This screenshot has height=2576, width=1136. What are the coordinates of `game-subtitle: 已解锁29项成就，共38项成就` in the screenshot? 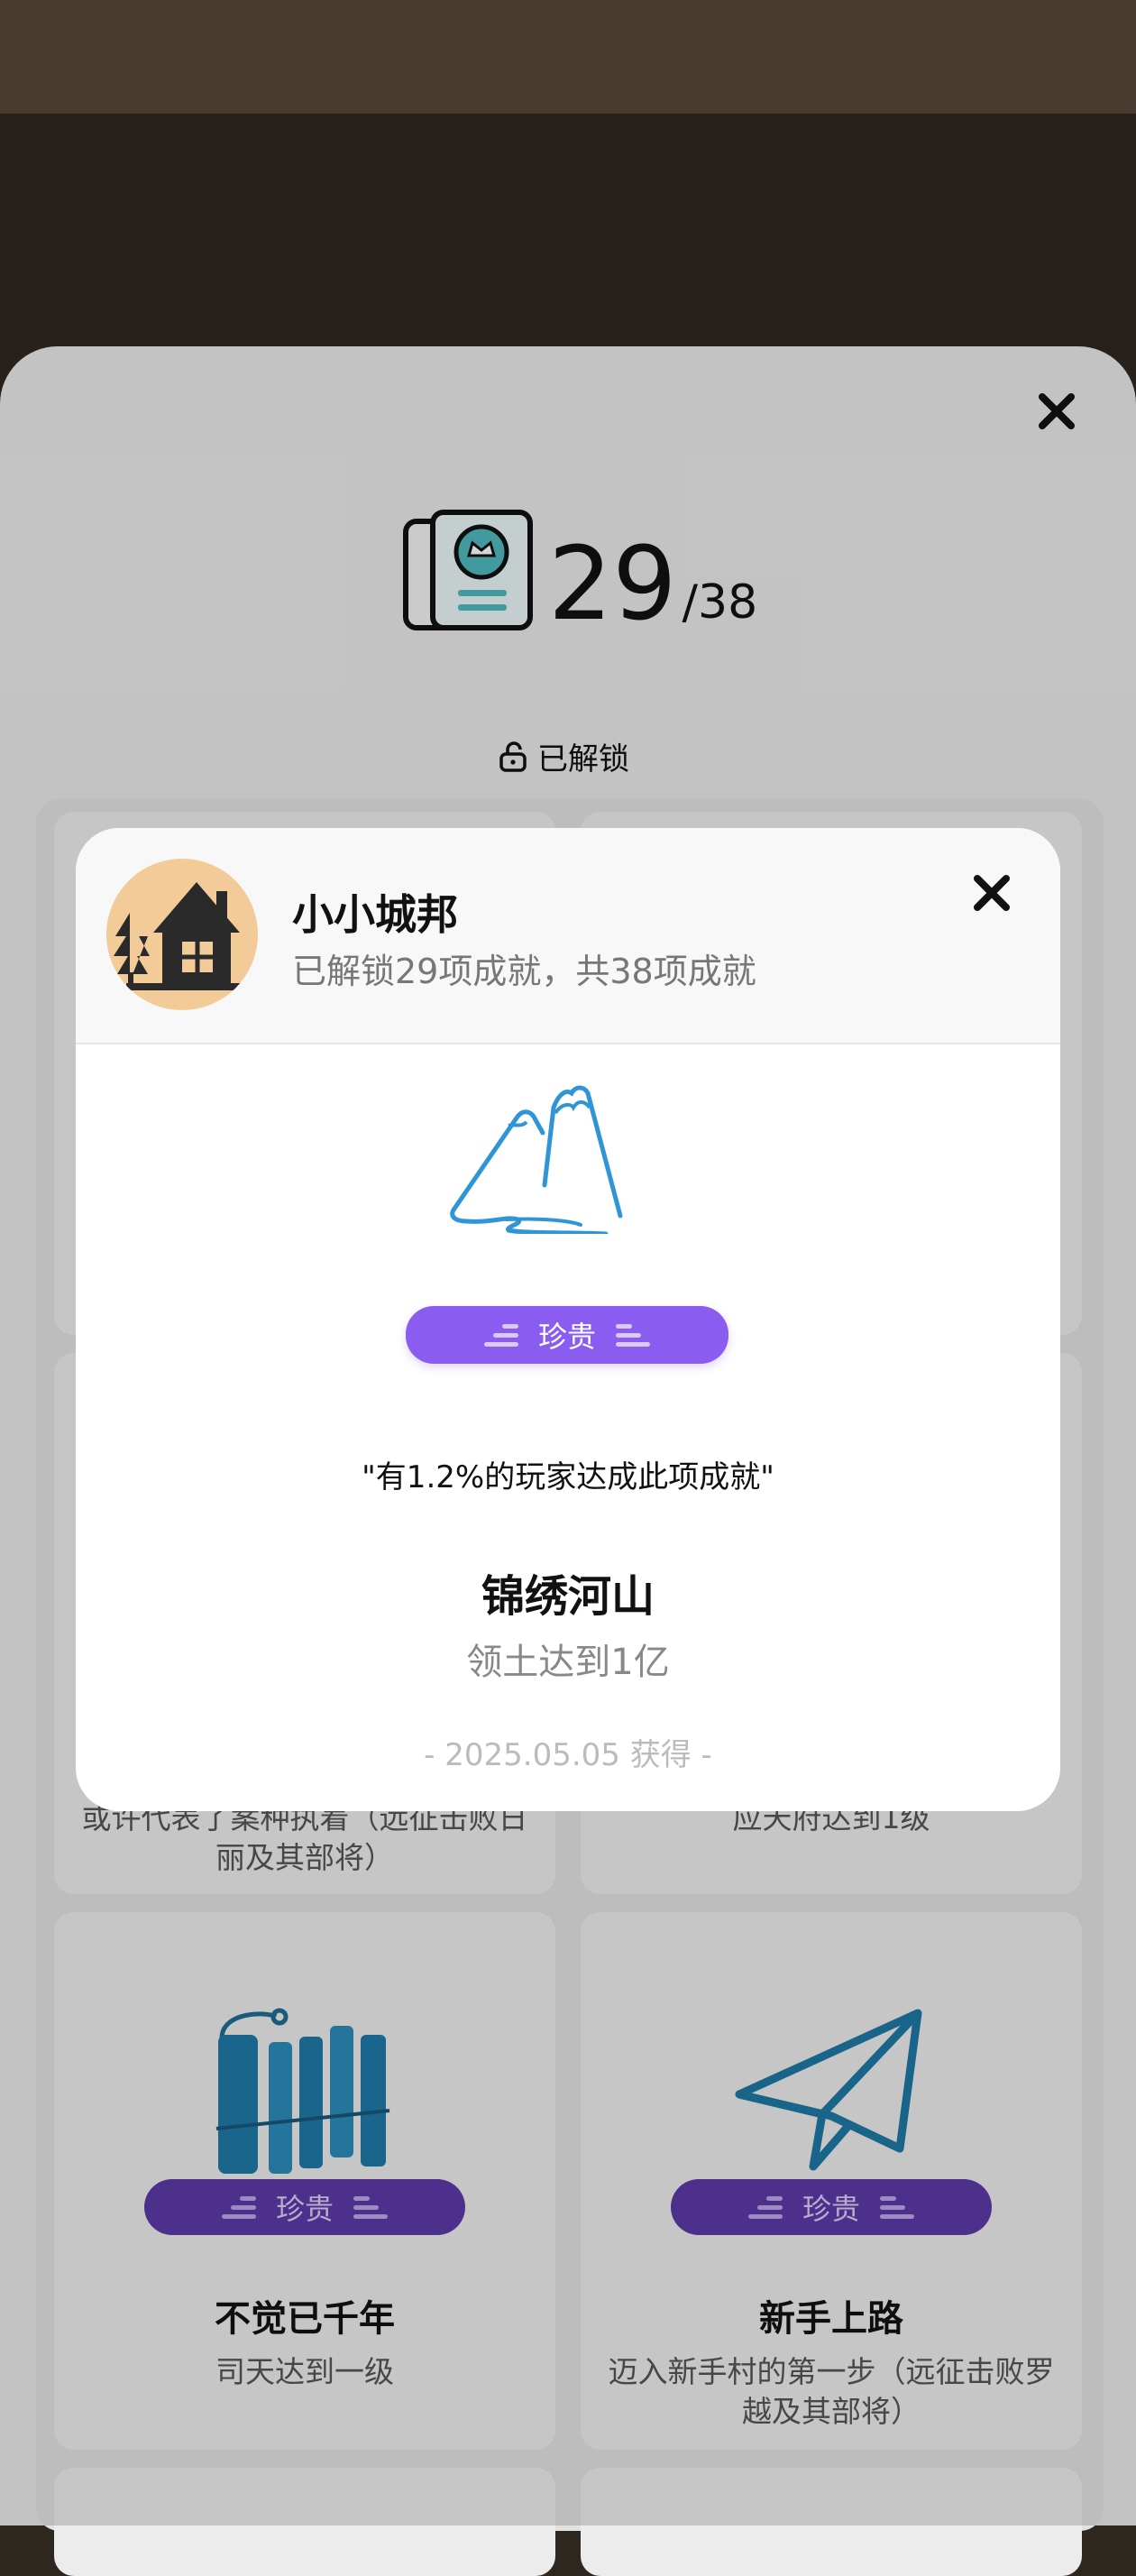 It's located at (524, 971).